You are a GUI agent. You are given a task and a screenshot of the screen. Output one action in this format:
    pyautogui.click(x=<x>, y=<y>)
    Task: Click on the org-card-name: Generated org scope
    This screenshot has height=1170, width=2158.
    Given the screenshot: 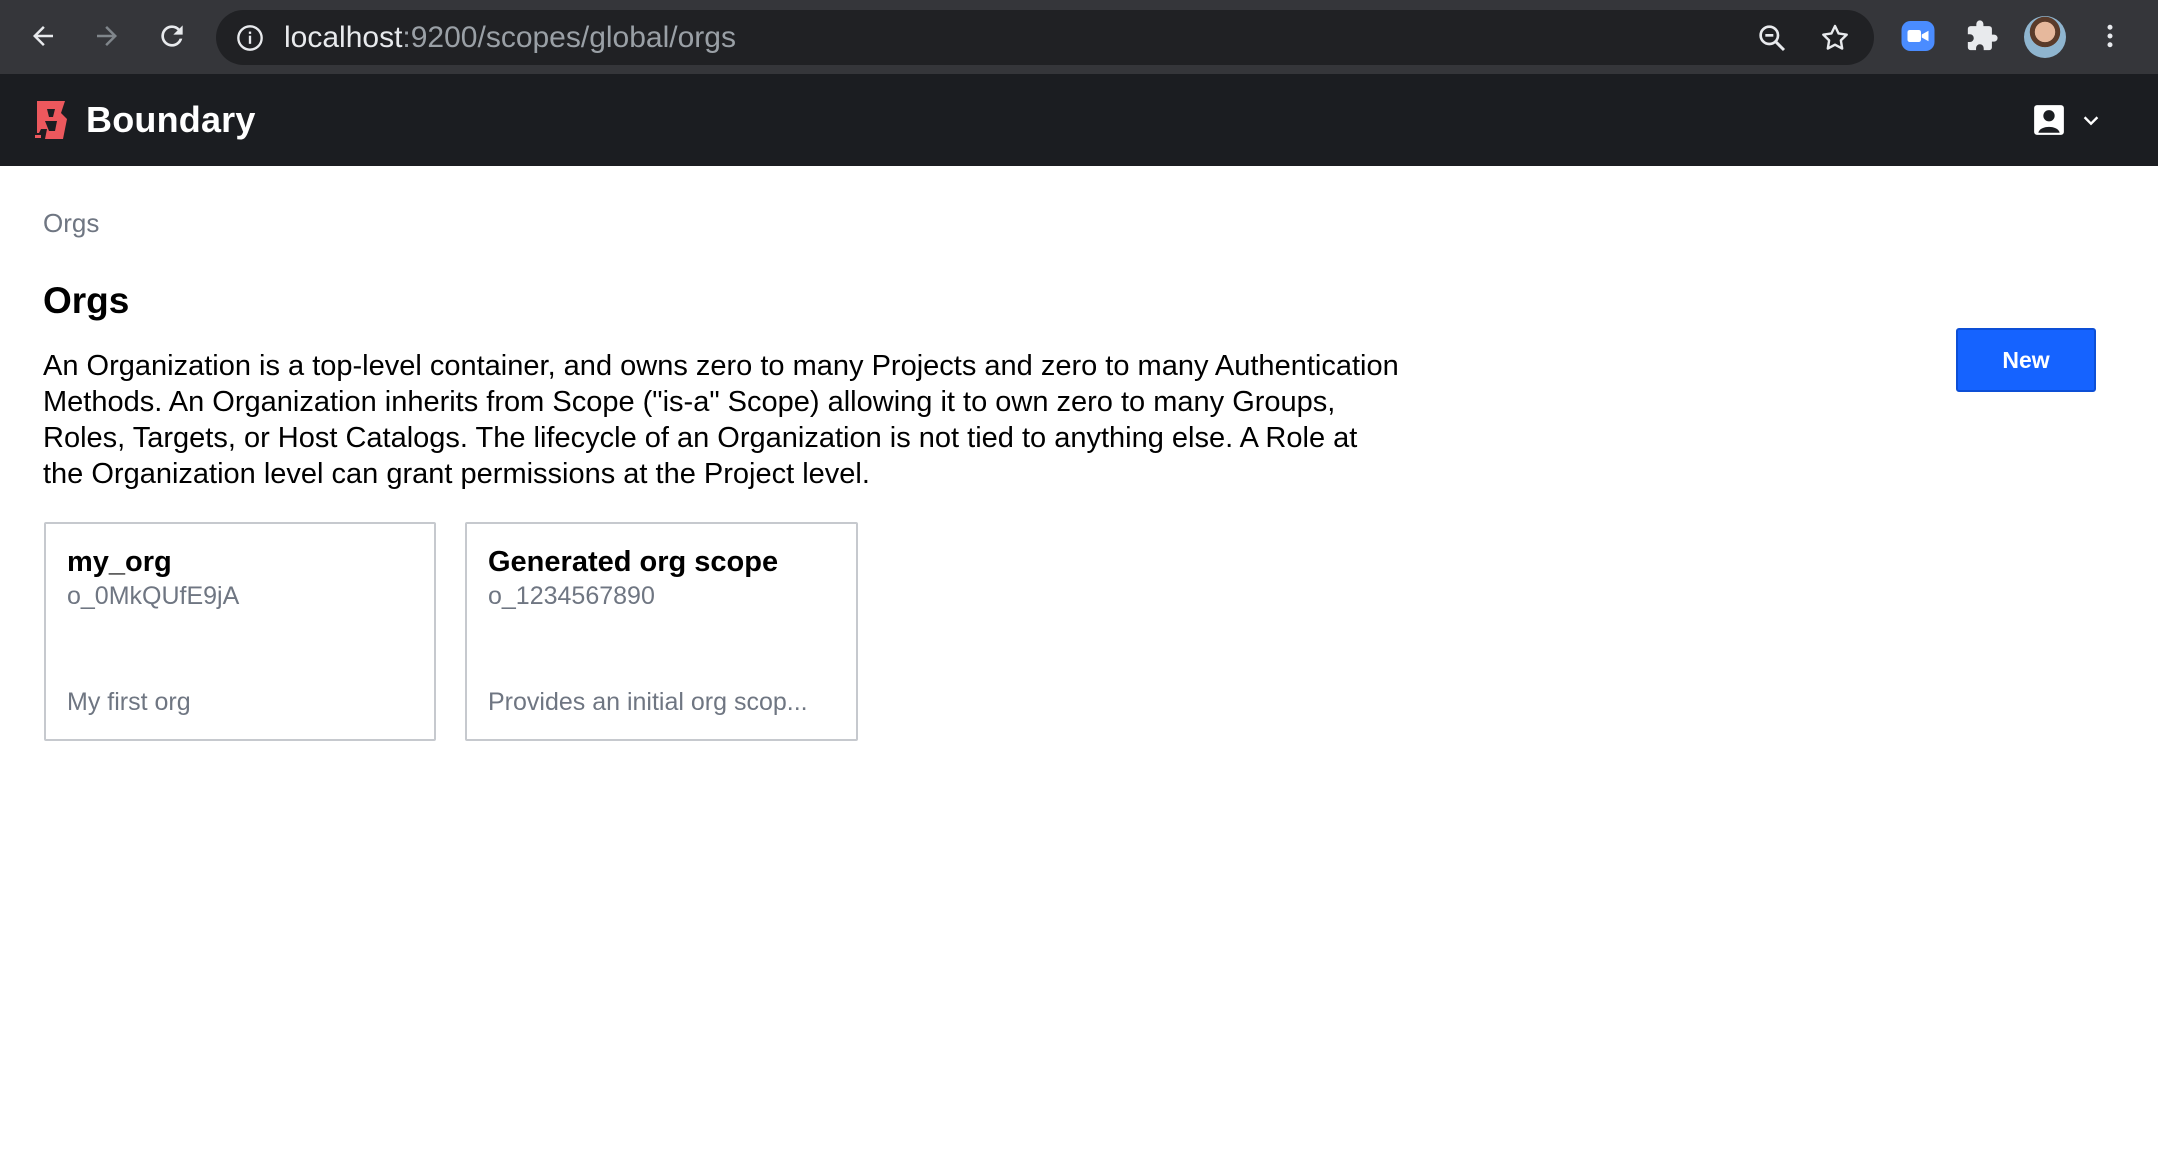 What is the action you would take?
    pyautogui.click(x=633, y=562)
    